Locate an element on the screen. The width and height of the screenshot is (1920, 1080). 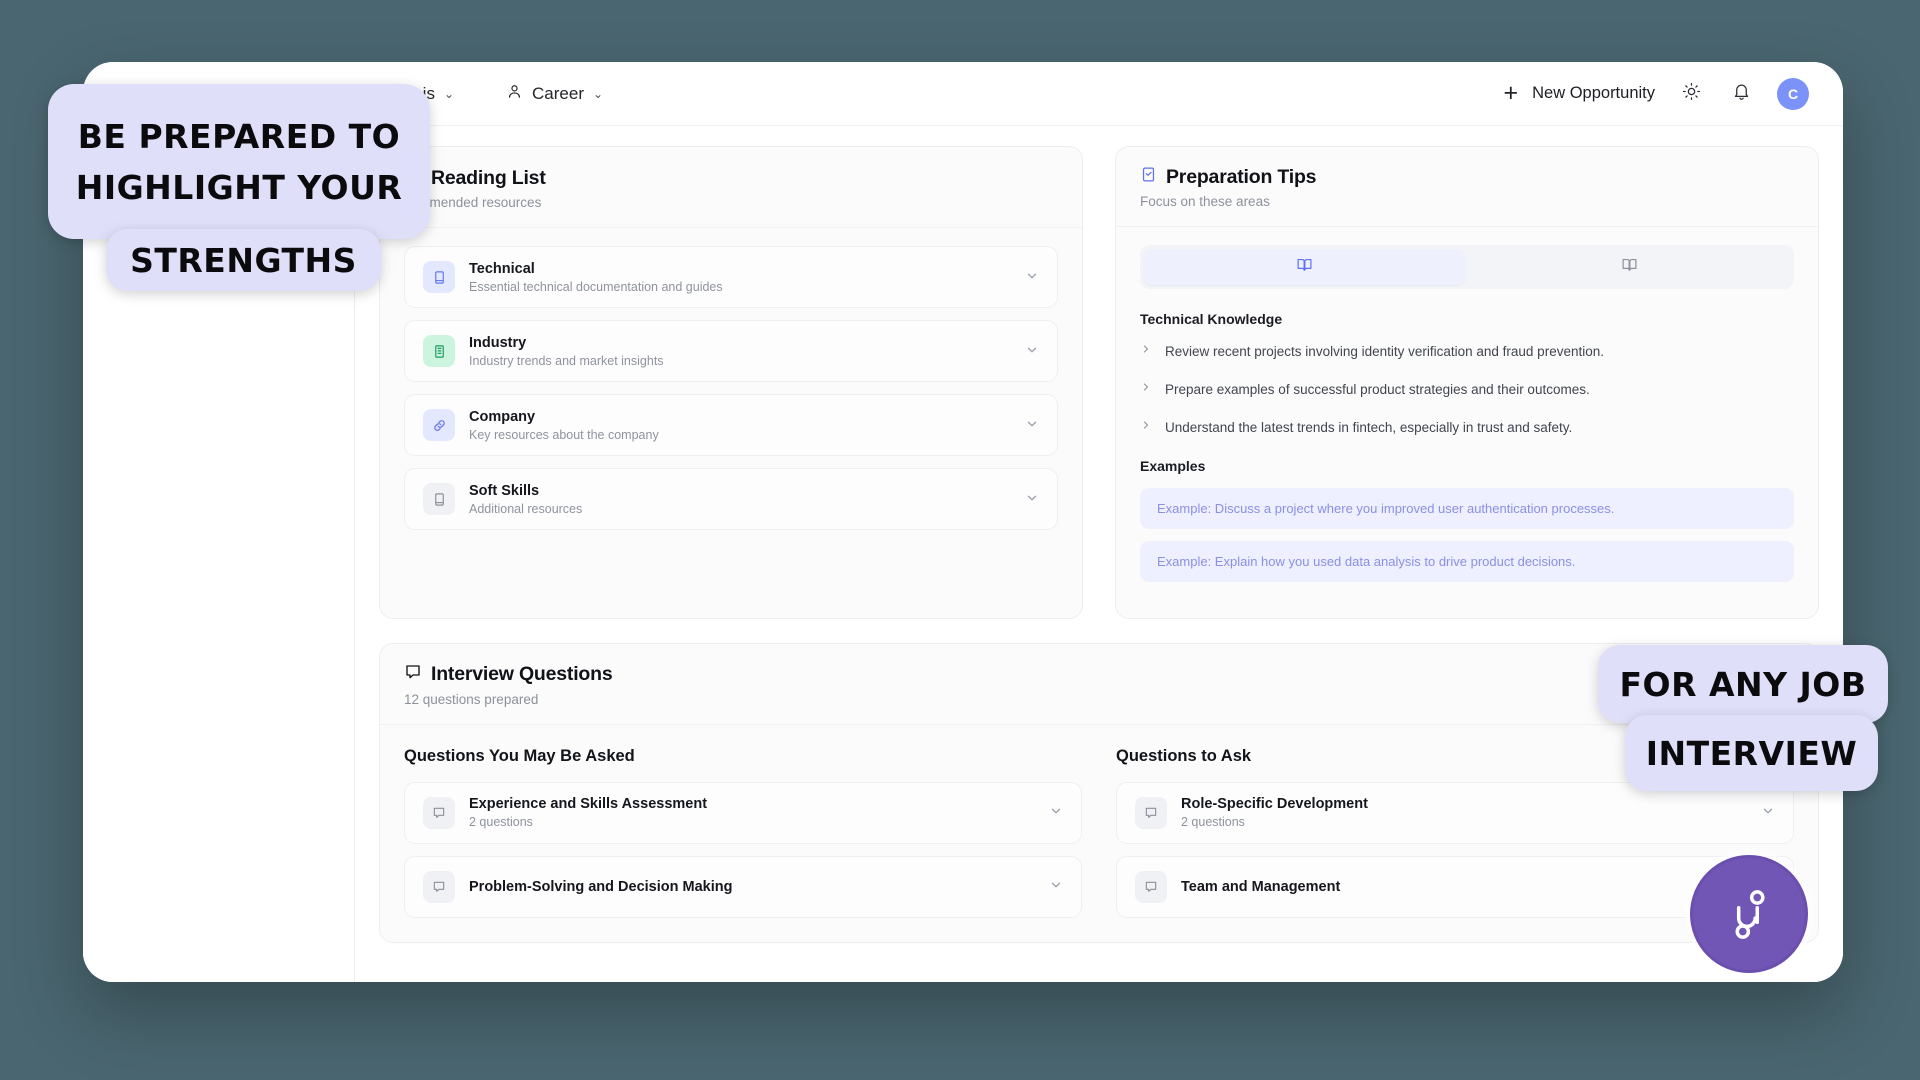
sticker-caption-top: BE PREPARED TO HIGHLIGHT YOUR is located at coordinates (239, 161).